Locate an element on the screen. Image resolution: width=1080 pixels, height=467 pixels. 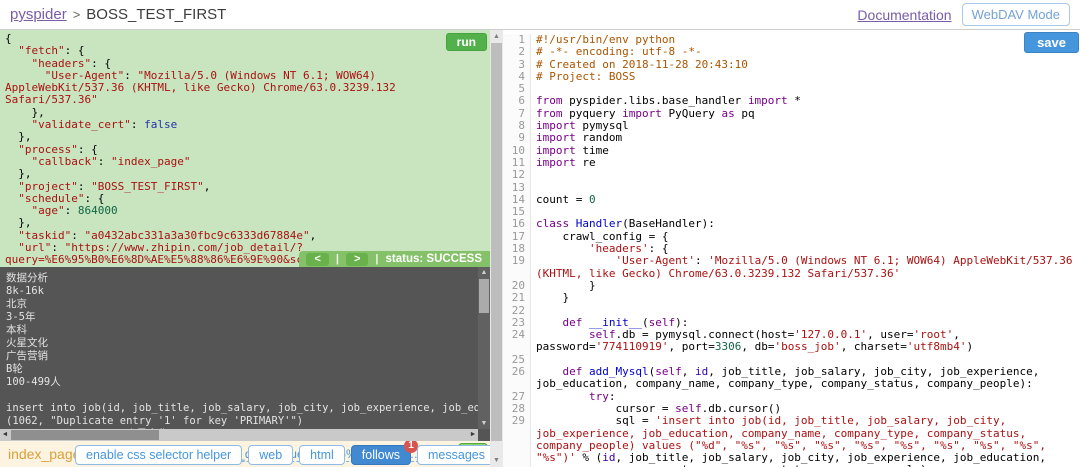
line-number: 22 is located at coordinates (517, 310).